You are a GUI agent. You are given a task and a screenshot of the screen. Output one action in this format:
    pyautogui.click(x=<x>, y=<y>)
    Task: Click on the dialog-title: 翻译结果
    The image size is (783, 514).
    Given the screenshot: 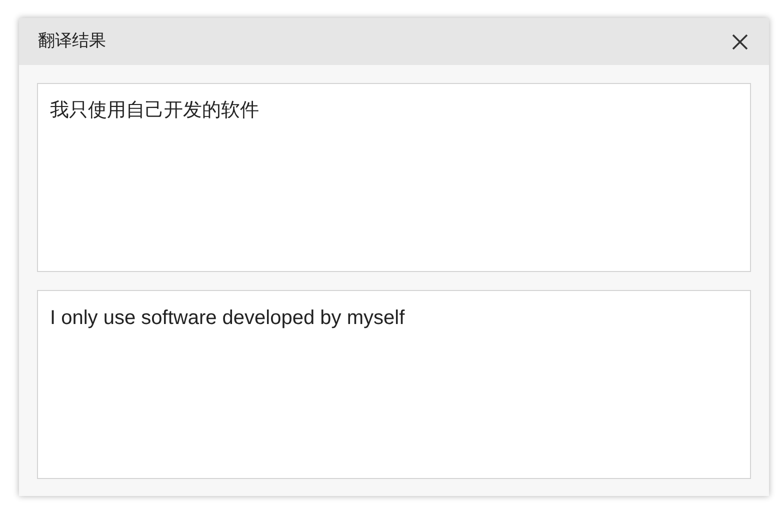 What is the action you would take?
    pyautogui.click(x=72, y=41)
    